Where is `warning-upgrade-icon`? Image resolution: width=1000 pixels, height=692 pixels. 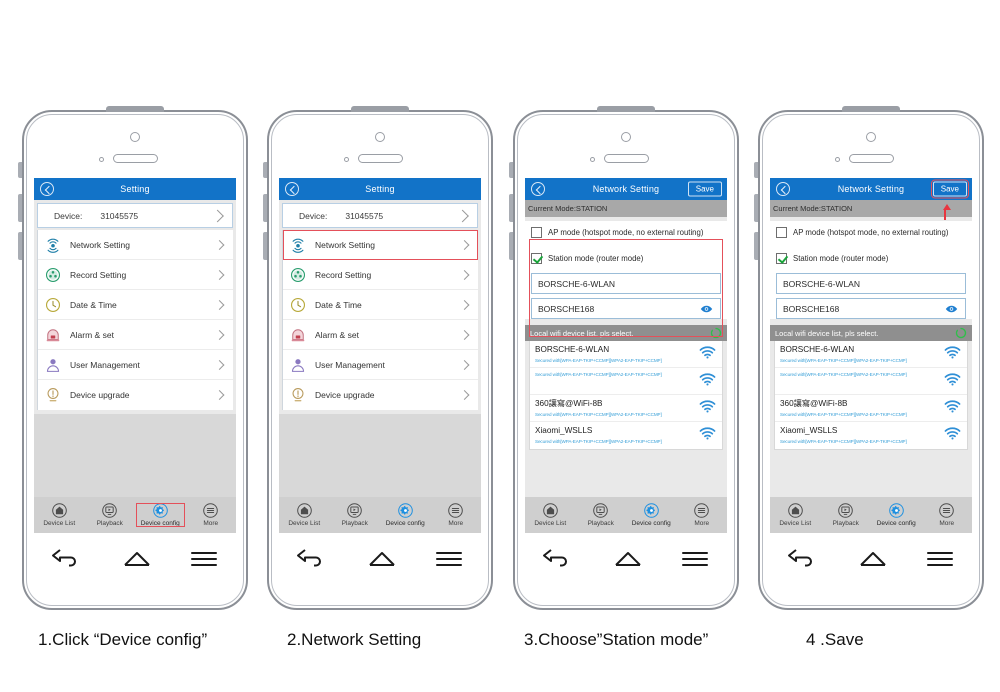
warning-upgrade-icon is located at coordinates (53, 395).